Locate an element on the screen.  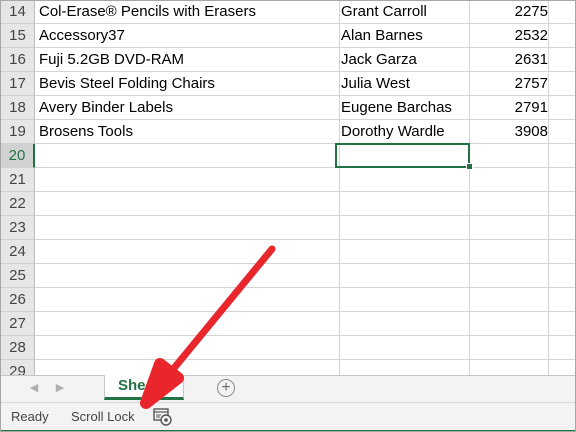
fill-handle is located at coordinates (469, 166).